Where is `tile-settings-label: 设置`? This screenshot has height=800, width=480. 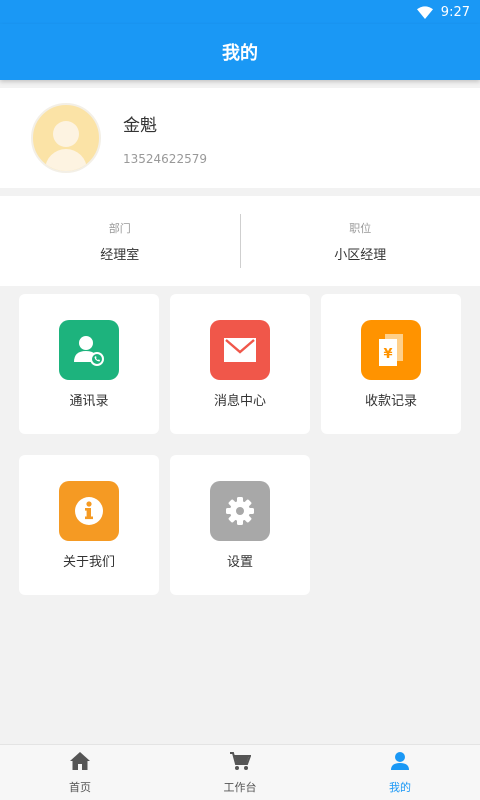 tile-settings-label: 设置 is located at coordinates (239, 562).